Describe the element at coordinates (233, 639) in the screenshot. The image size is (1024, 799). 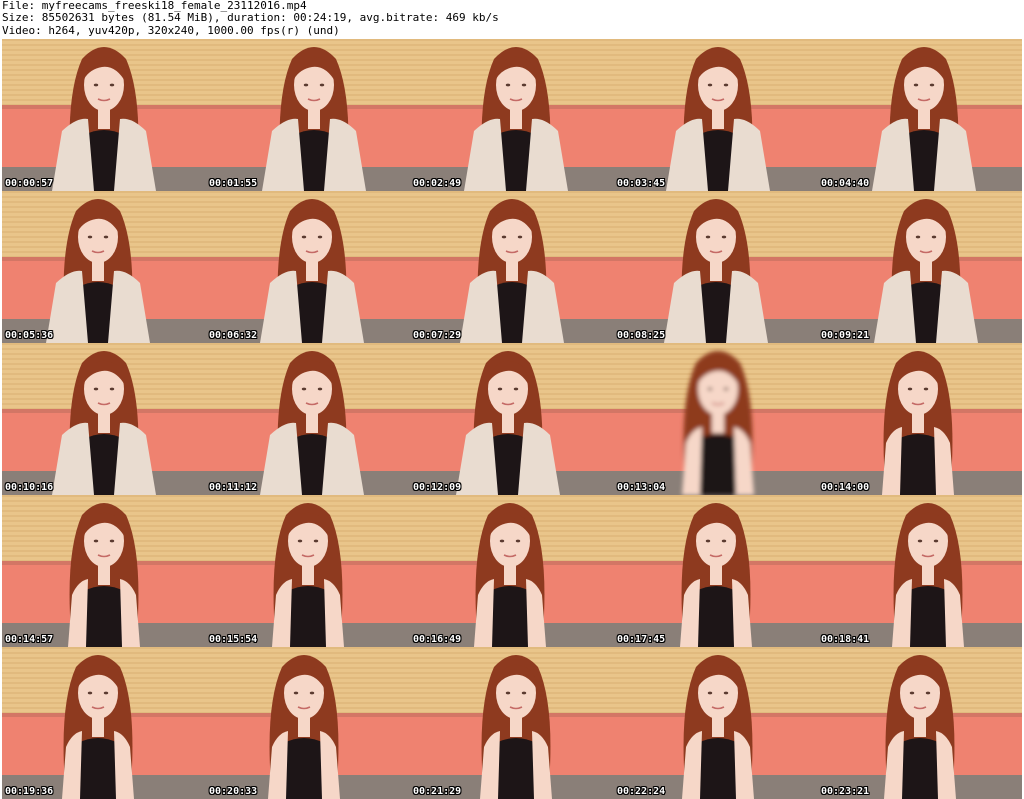
I see `thumbnail-timestamp: 00:15:54` at that location.